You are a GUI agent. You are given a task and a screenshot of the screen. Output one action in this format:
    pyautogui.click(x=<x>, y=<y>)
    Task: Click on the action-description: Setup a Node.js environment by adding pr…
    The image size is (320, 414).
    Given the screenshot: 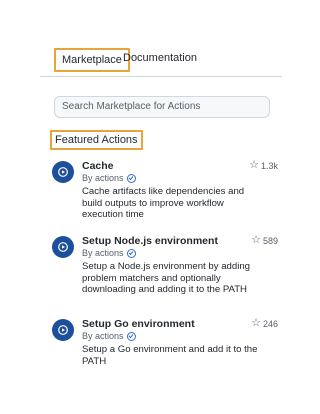 What is the action you would take?
    pyautogui.click(x=166, y=278)
    